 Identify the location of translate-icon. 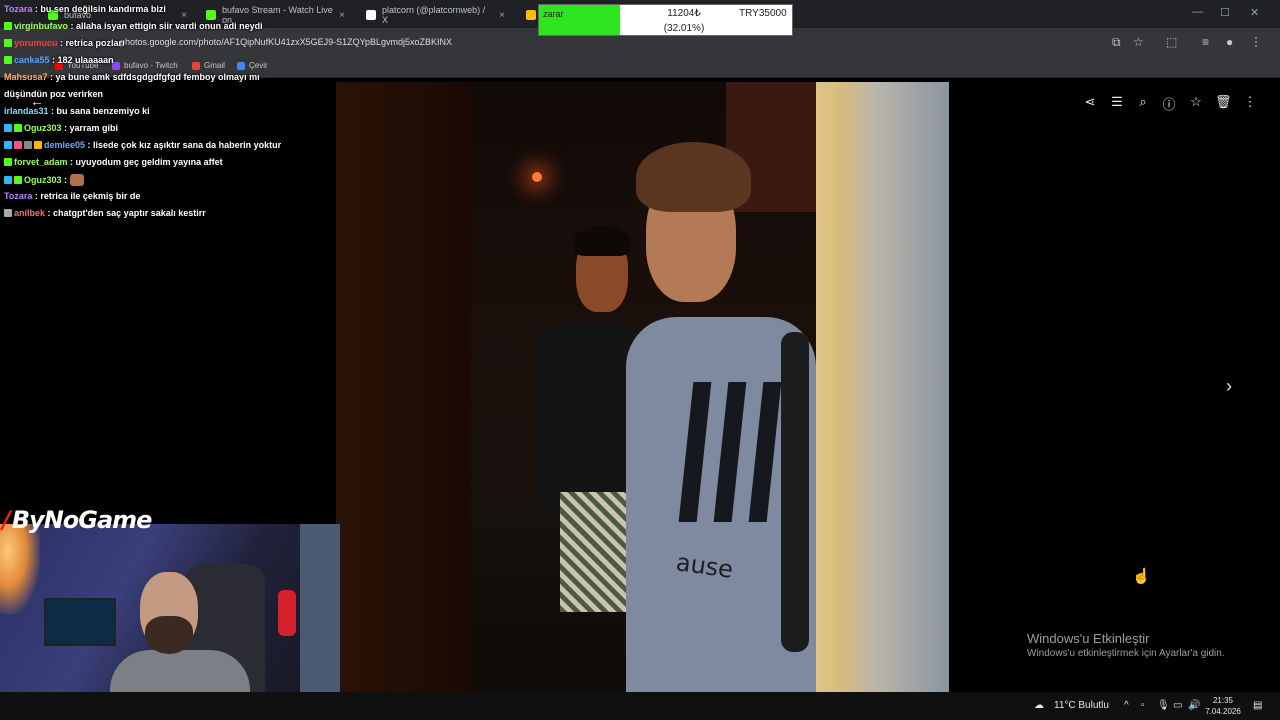
(241, 65).